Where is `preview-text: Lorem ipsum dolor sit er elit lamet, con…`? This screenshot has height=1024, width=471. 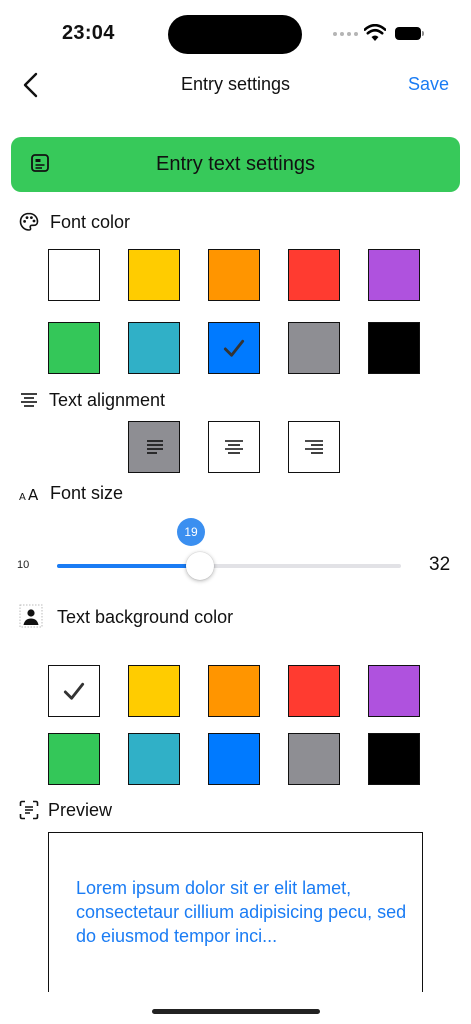
preview-text: Lorem ipsum dolor sit er elit lamet, con… is located at coordinates (241, 912).